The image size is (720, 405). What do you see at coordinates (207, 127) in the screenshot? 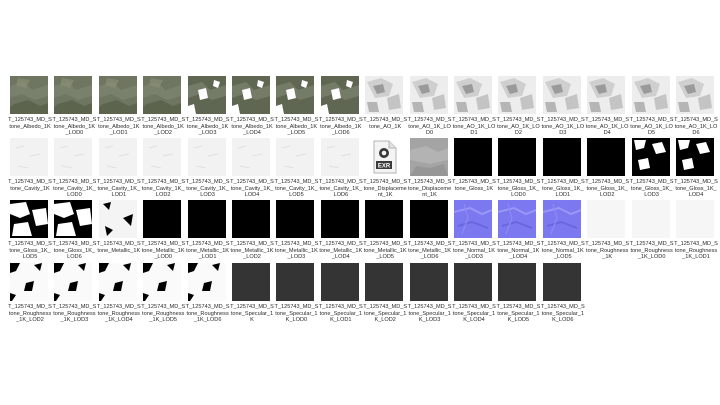
I see `file-name-label: T_125743_MD_Stone_Albedo_1K_LOD3` at bounding box center [207, 127].